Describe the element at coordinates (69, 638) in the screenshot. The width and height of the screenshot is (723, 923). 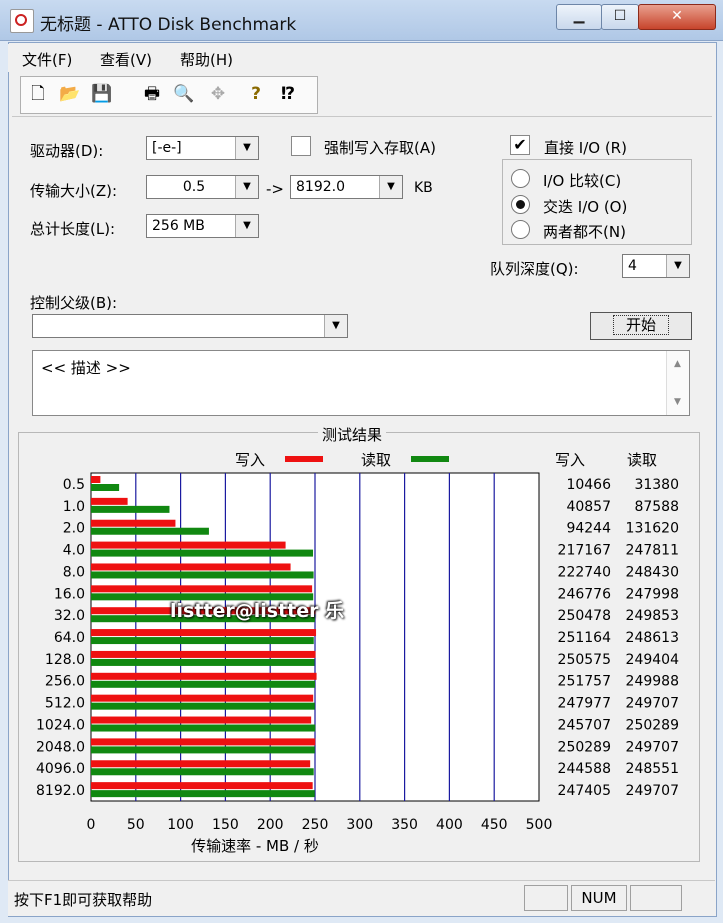
I see `category-label: 64.0` at that location.